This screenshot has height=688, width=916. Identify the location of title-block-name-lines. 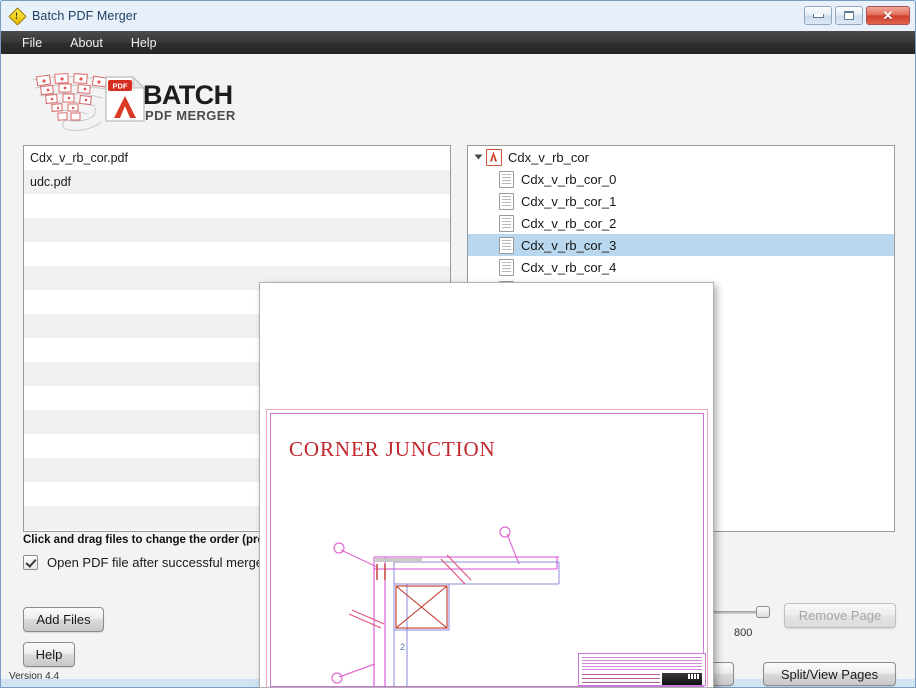
(621, 679).